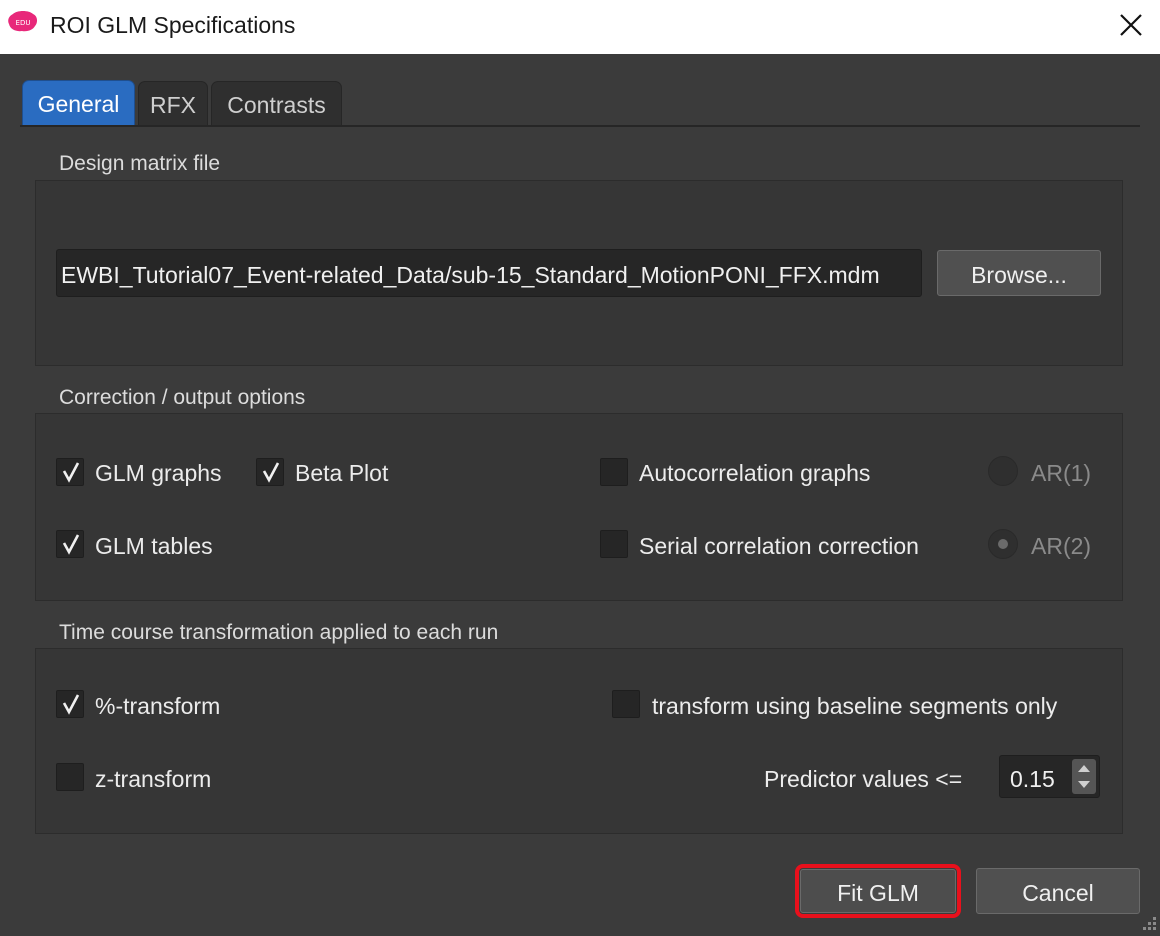 The image size is (1160, 936). I want to click on cancel-button: Cancel, so click(1058, 891).